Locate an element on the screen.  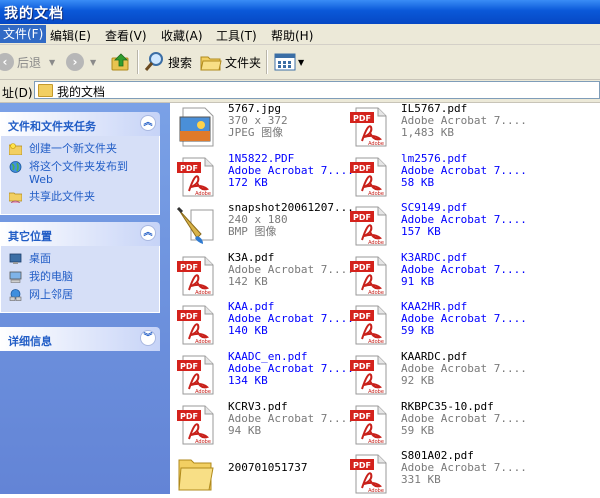
folders-button: 文件夹 is located at coordinates (230, 62).